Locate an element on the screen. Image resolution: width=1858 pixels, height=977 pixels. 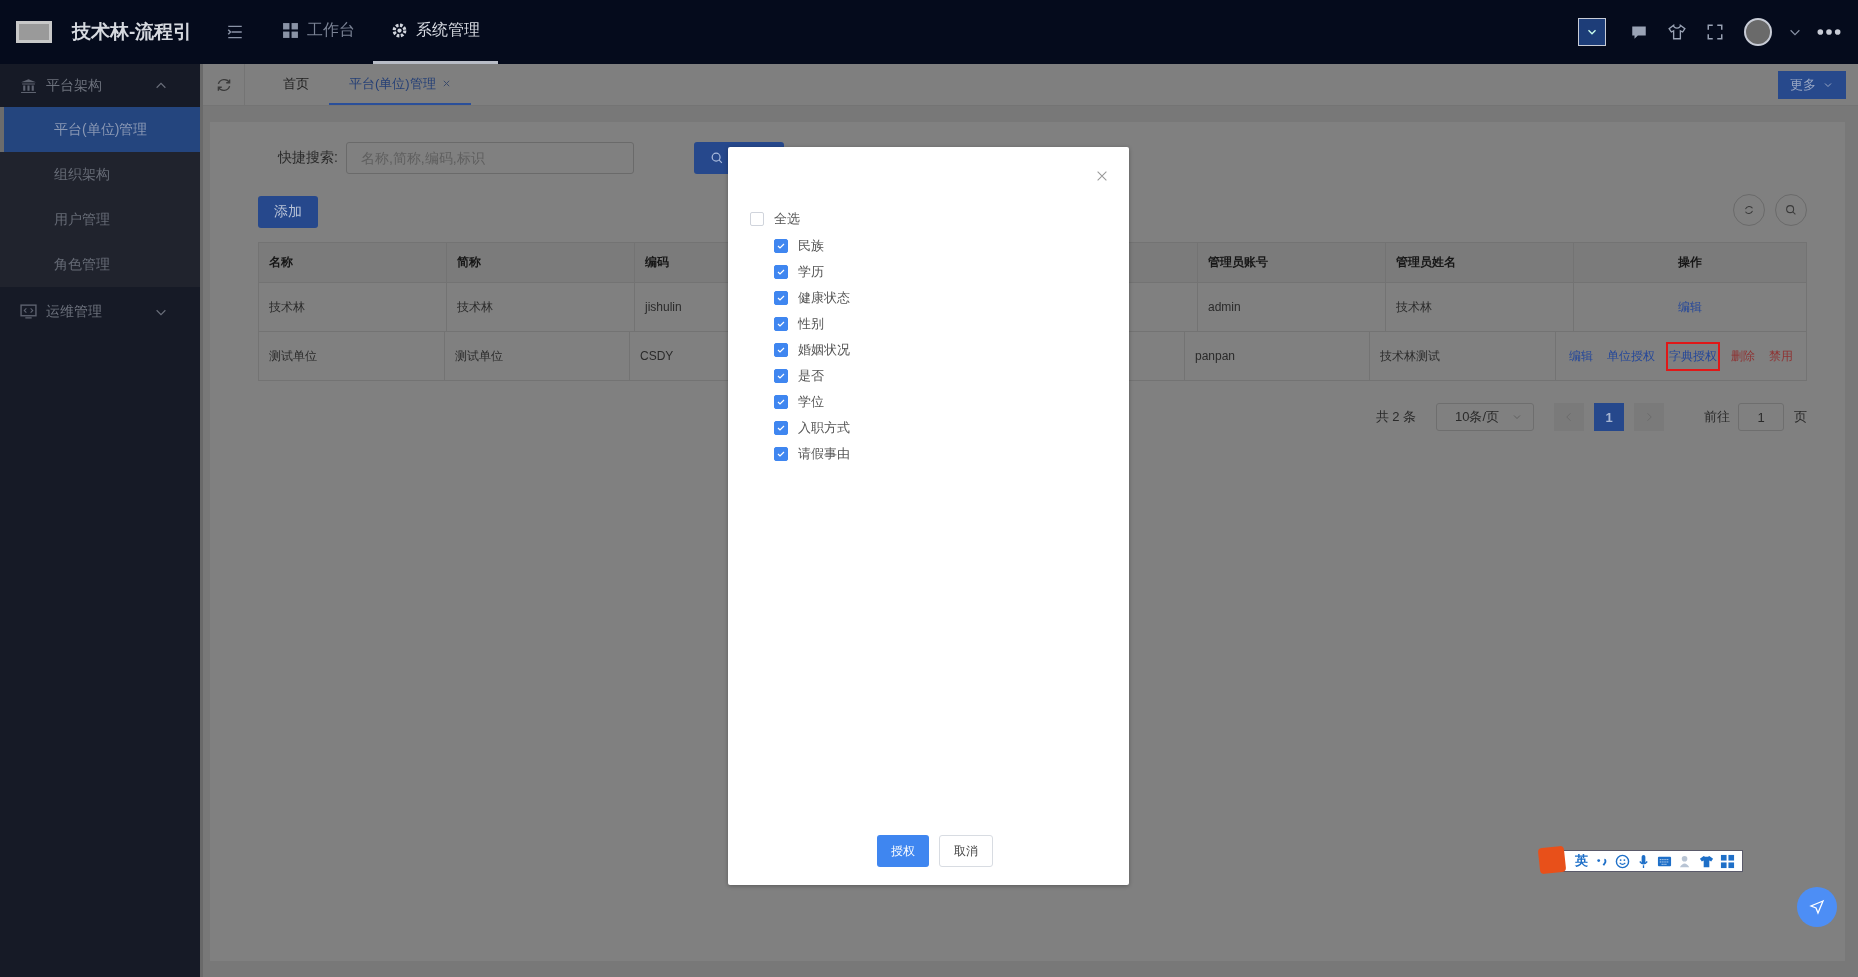
cancel-button: 取消 is located at coordinates (965, 851).